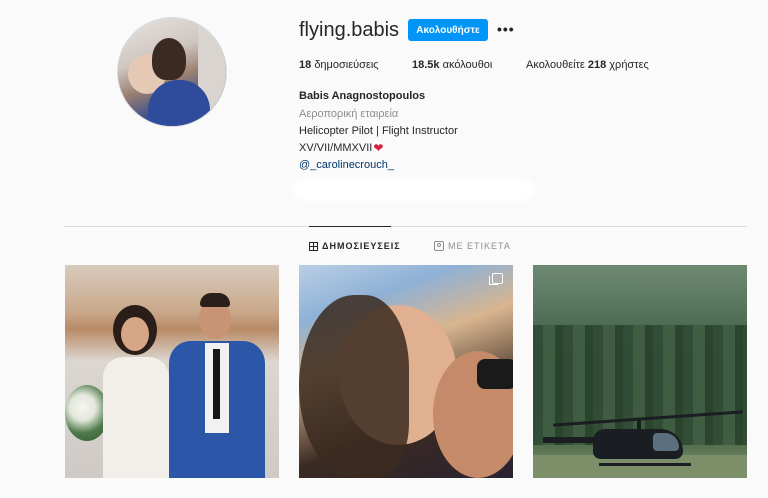  Describe the element at coordinates (439, 246) in the screenshot. I see `tag-icon` at that location.